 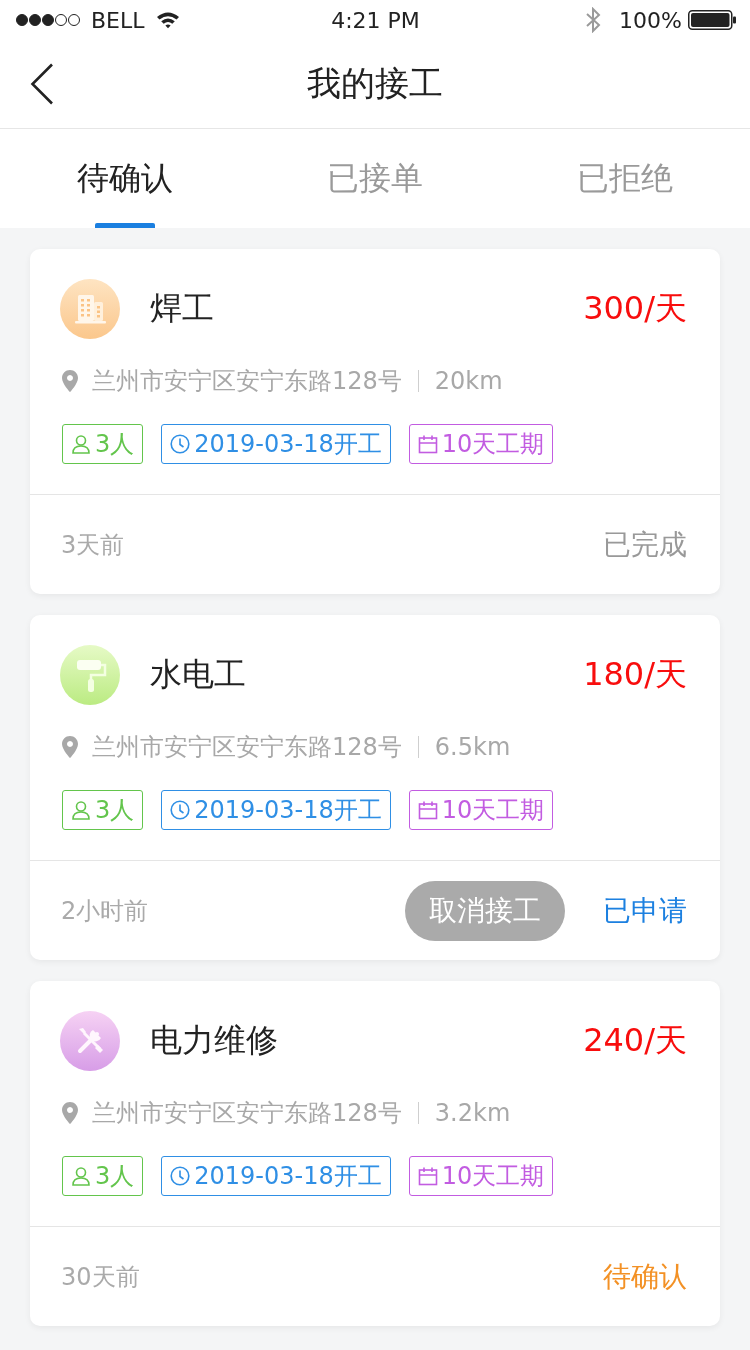 What do you see at coordinates (650, 20) in the screenshot?
I see `battery-percent: 100%` at bounding box center [650, 20].